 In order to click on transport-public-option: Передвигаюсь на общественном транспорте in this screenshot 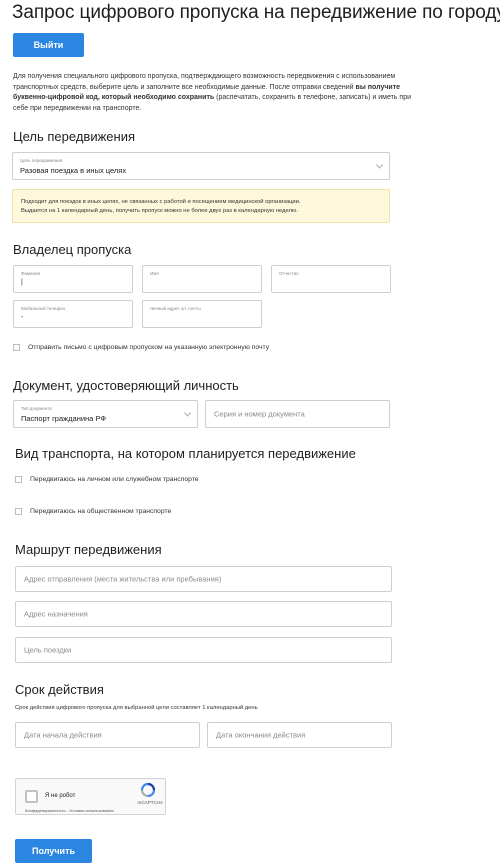, I will do `click(93, 511)`.